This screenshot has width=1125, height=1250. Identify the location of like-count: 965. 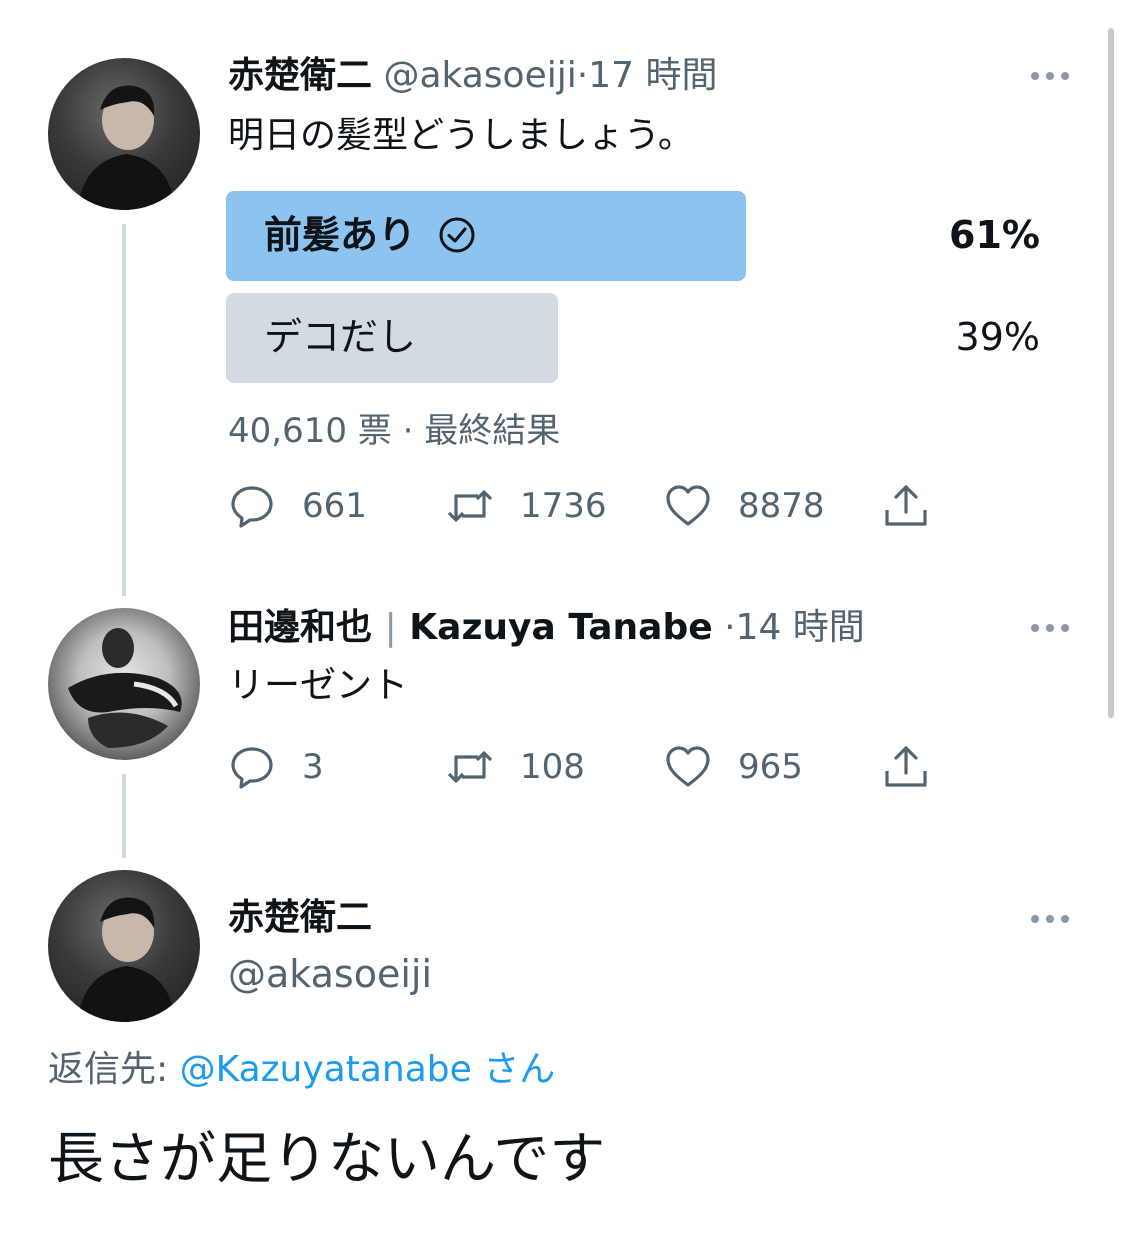
(770, 767).